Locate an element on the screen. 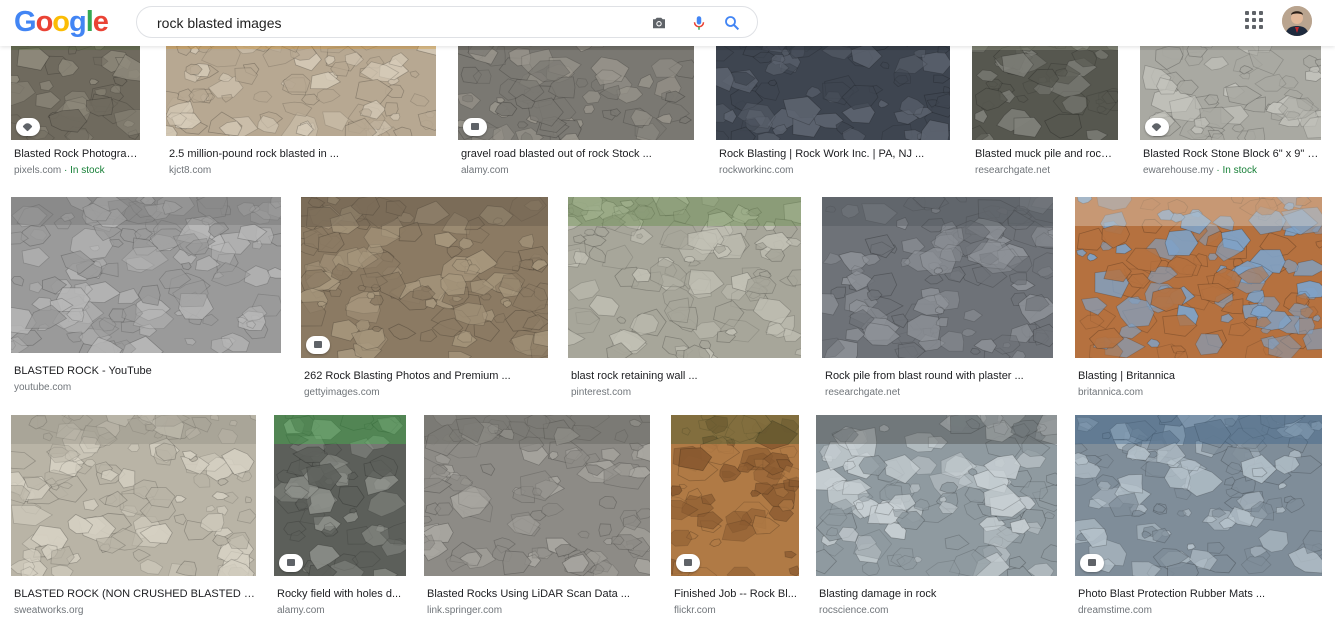  result-source: britannica.com is located at coordinates (1110, 393).